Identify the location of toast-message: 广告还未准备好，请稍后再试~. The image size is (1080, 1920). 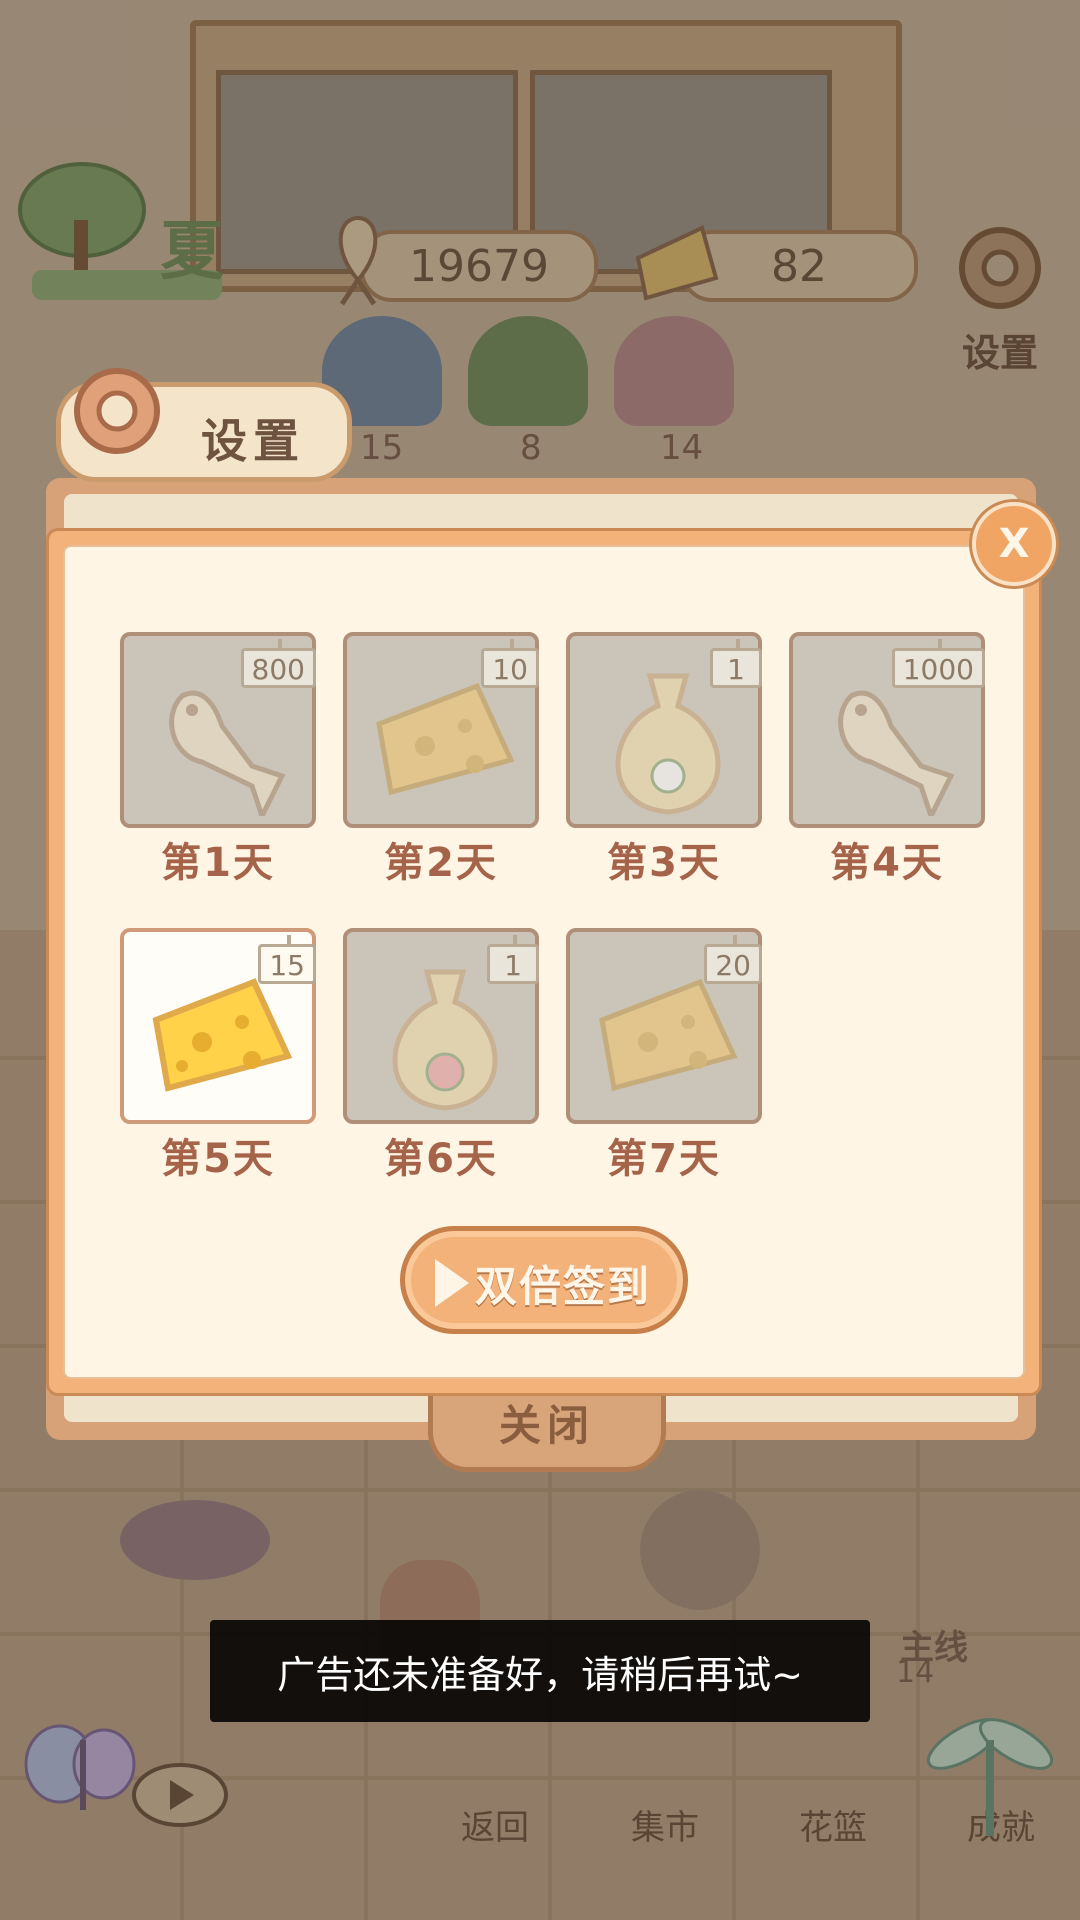
(540, 1671).